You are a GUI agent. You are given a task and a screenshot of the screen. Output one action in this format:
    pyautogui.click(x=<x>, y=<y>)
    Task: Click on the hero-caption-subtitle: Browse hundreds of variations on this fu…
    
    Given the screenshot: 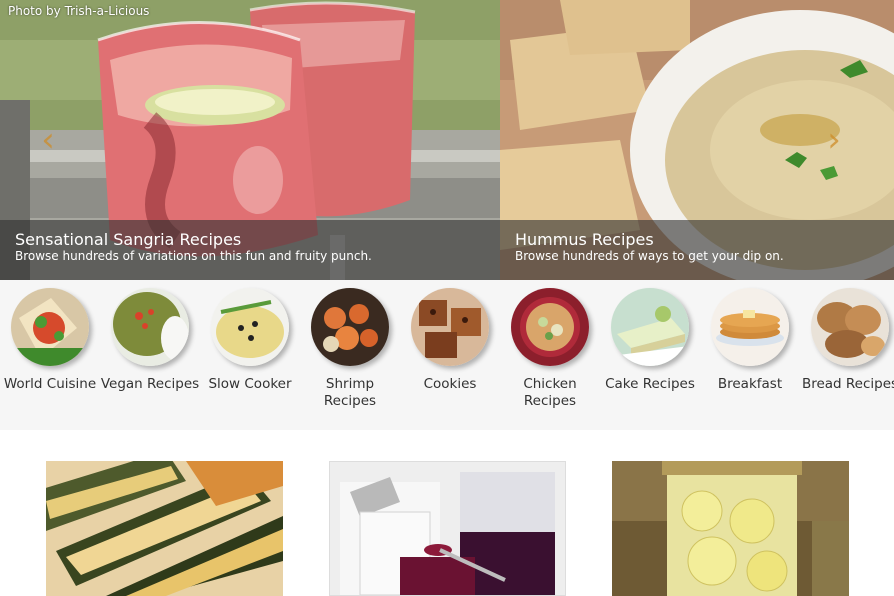 What is the action you would take?
    pyautogui.click(x=193, y=256)
    